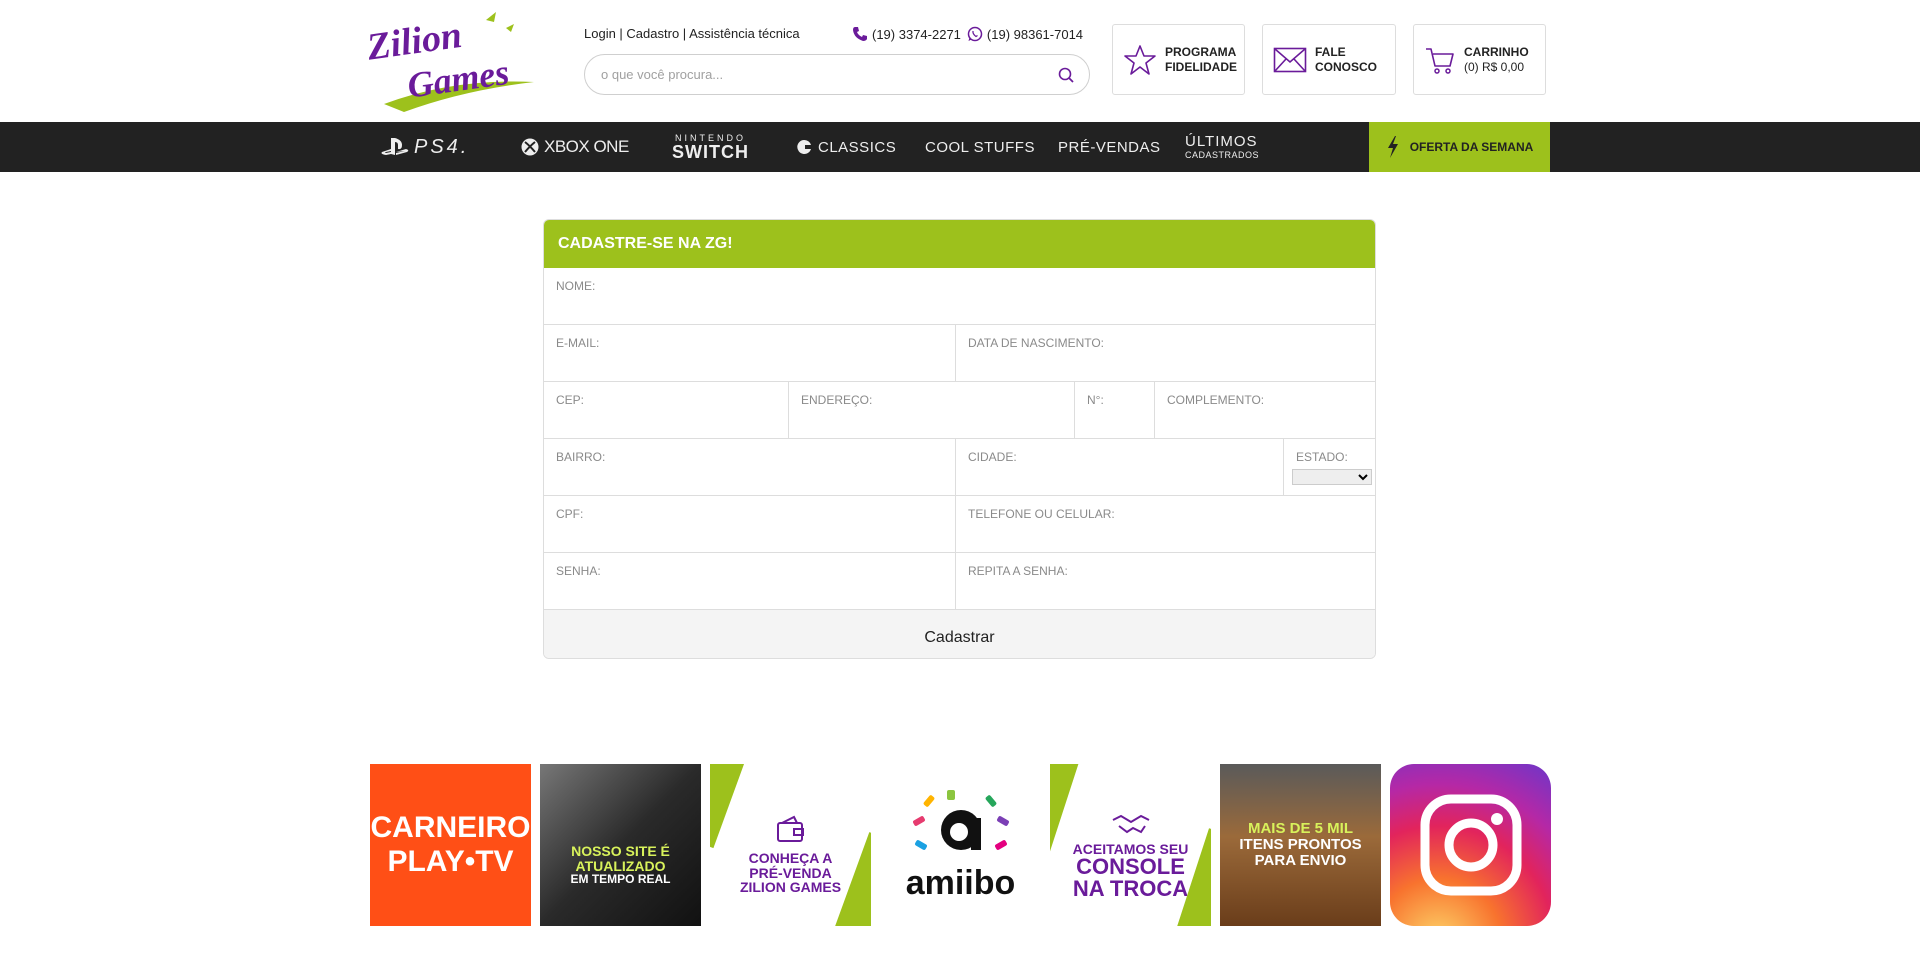 Image resolution: width=1920 pixels, height=955 pixels. Describe the element at coordinates (749, 361) in the screenshot. I see `email-input` at that location.